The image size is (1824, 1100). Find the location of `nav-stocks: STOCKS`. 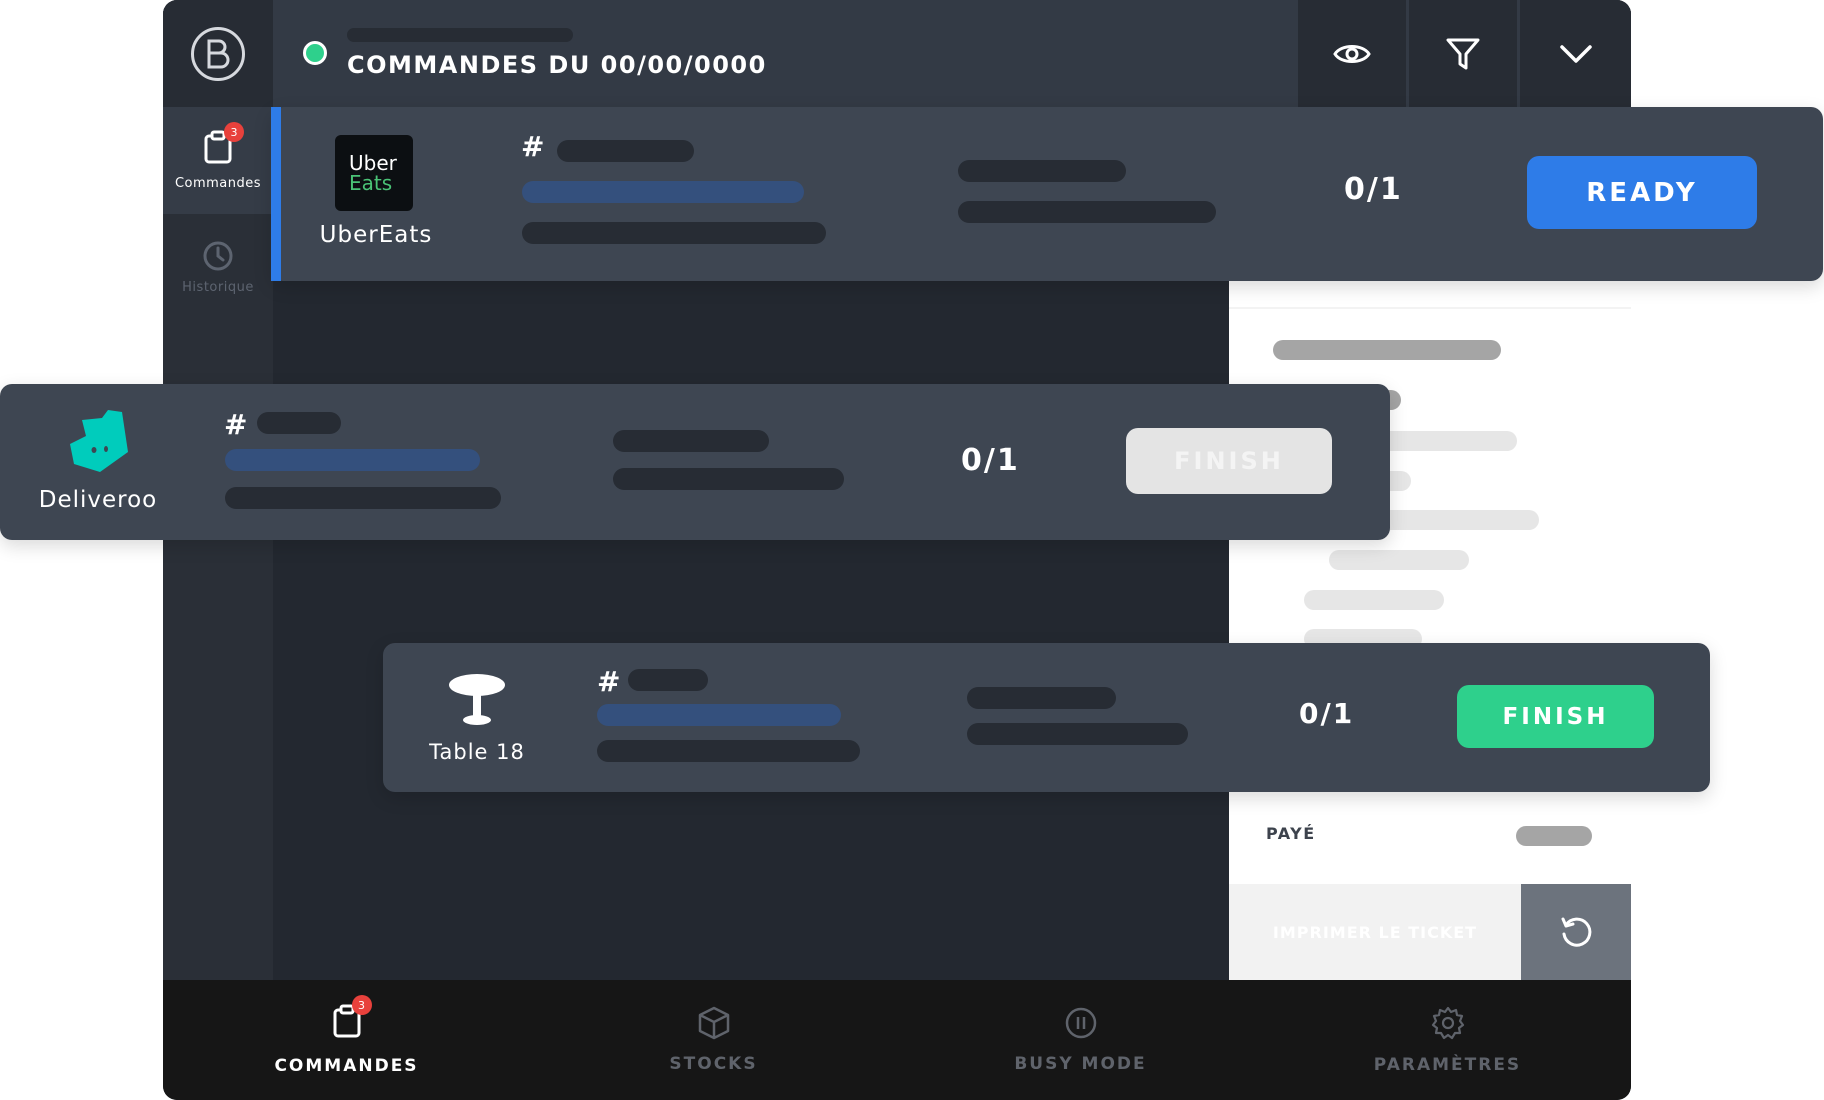

nav-stocks: STOCKS is located at coordinates (713, 1040).